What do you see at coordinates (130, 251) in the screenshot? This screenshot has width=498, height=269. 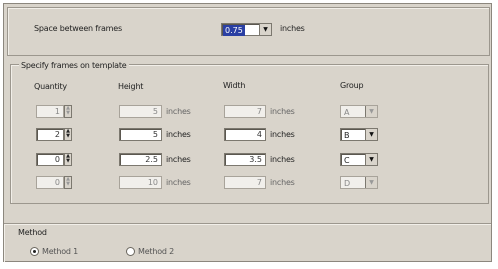 I see `method-2-radio` at bounding box center [130, 251].